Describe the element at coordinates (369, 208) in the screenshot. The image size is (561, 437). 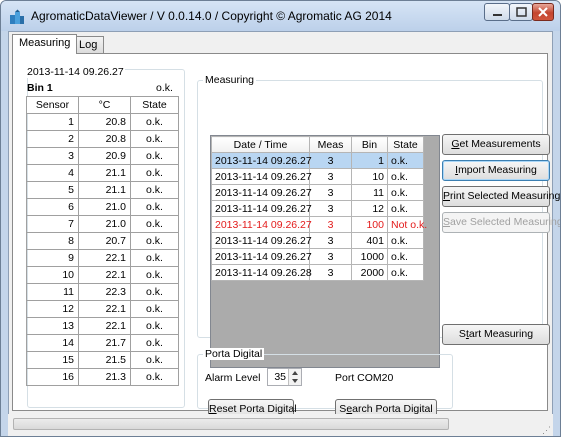
I see `cell-bin: 12` at that location.